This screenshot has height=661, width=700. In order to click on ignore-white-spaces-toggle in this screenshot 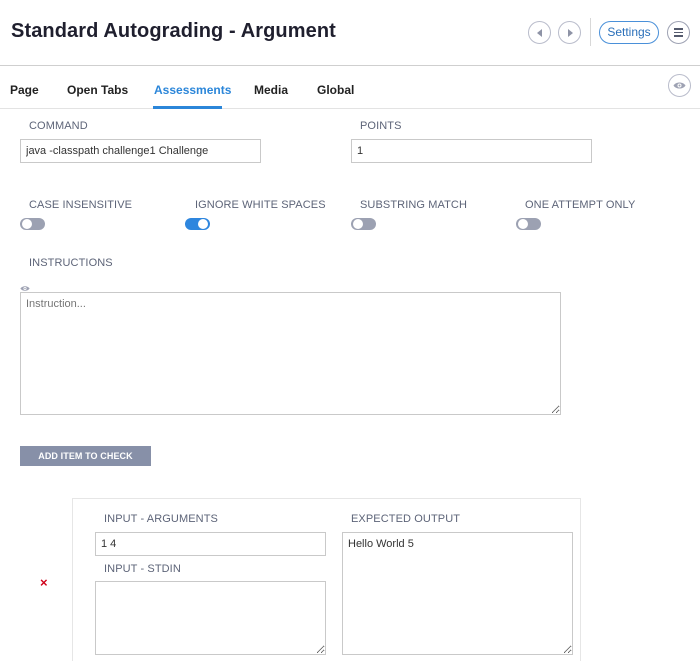, I will do `click(197, 224)`.